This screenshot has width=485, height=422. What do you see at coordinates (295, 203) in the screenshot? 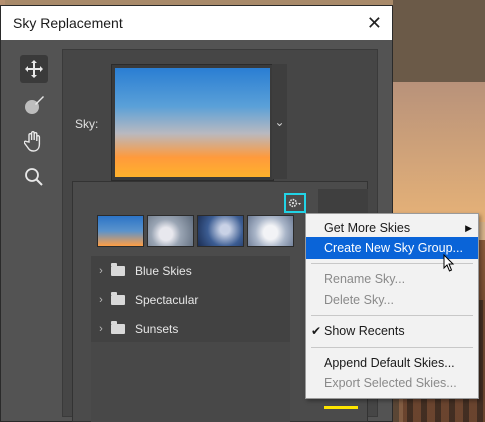
I see `gear-icon` at bounding box center [295, 203].